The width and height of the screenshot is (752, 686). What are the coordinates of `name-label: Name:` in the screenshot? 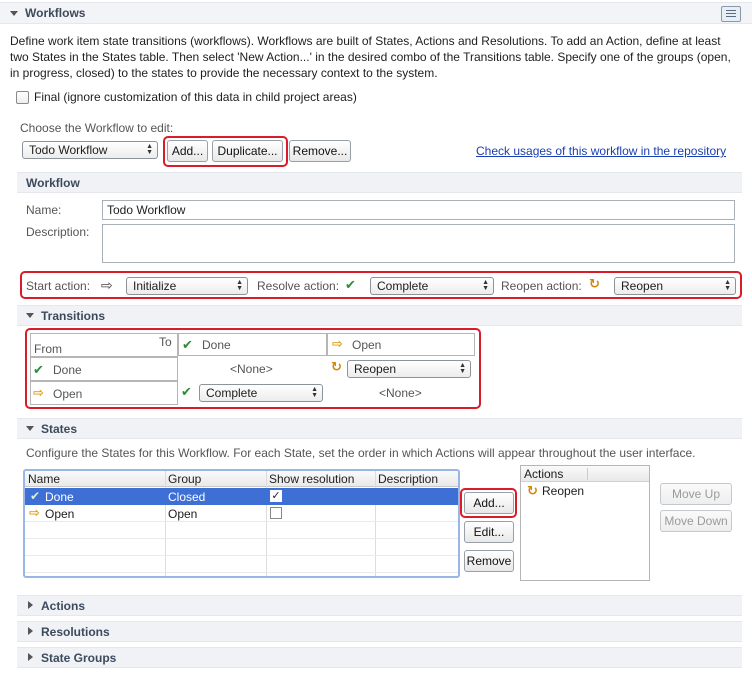 It's located at (44, 210).